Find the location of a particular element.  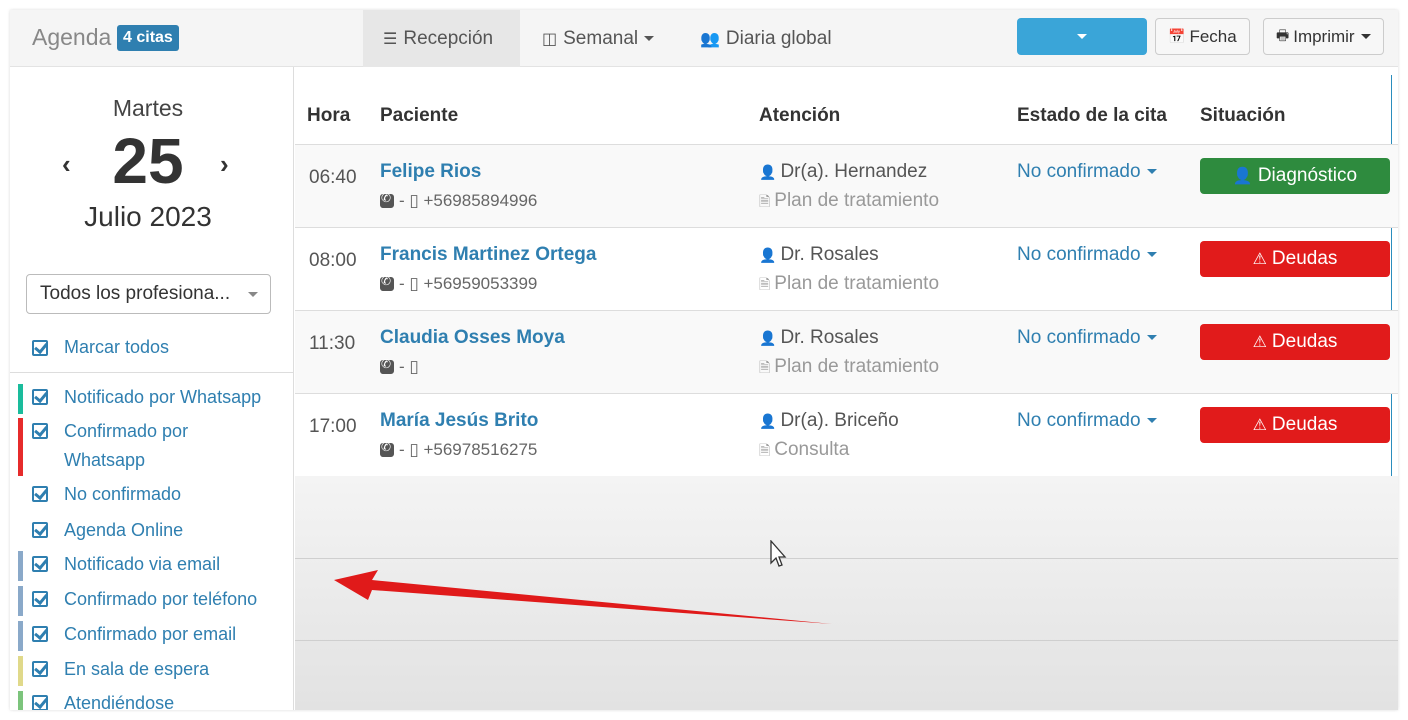

mouse-cursor-icon is located at coordinates (778, 553).